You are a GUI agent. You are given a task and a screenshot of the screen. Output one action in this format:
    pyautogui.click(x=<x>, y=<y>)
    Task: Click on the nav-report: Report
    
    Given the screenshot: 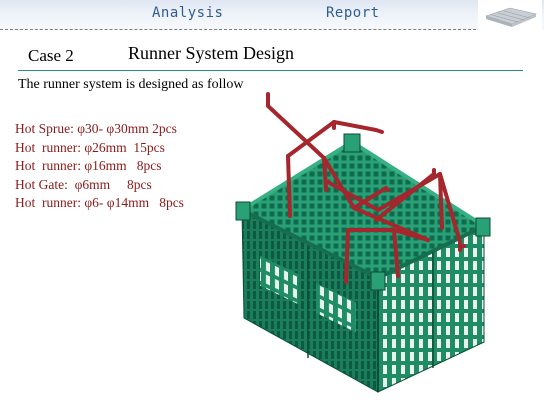 What is the action you would take?
    pyautogui.click(x=353, y=13)
    